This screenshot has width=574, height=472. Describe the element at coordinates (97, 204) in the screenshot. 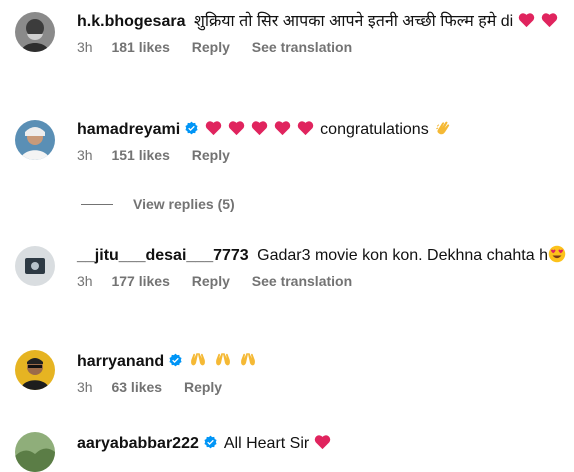

I see `divider-line` at that location.